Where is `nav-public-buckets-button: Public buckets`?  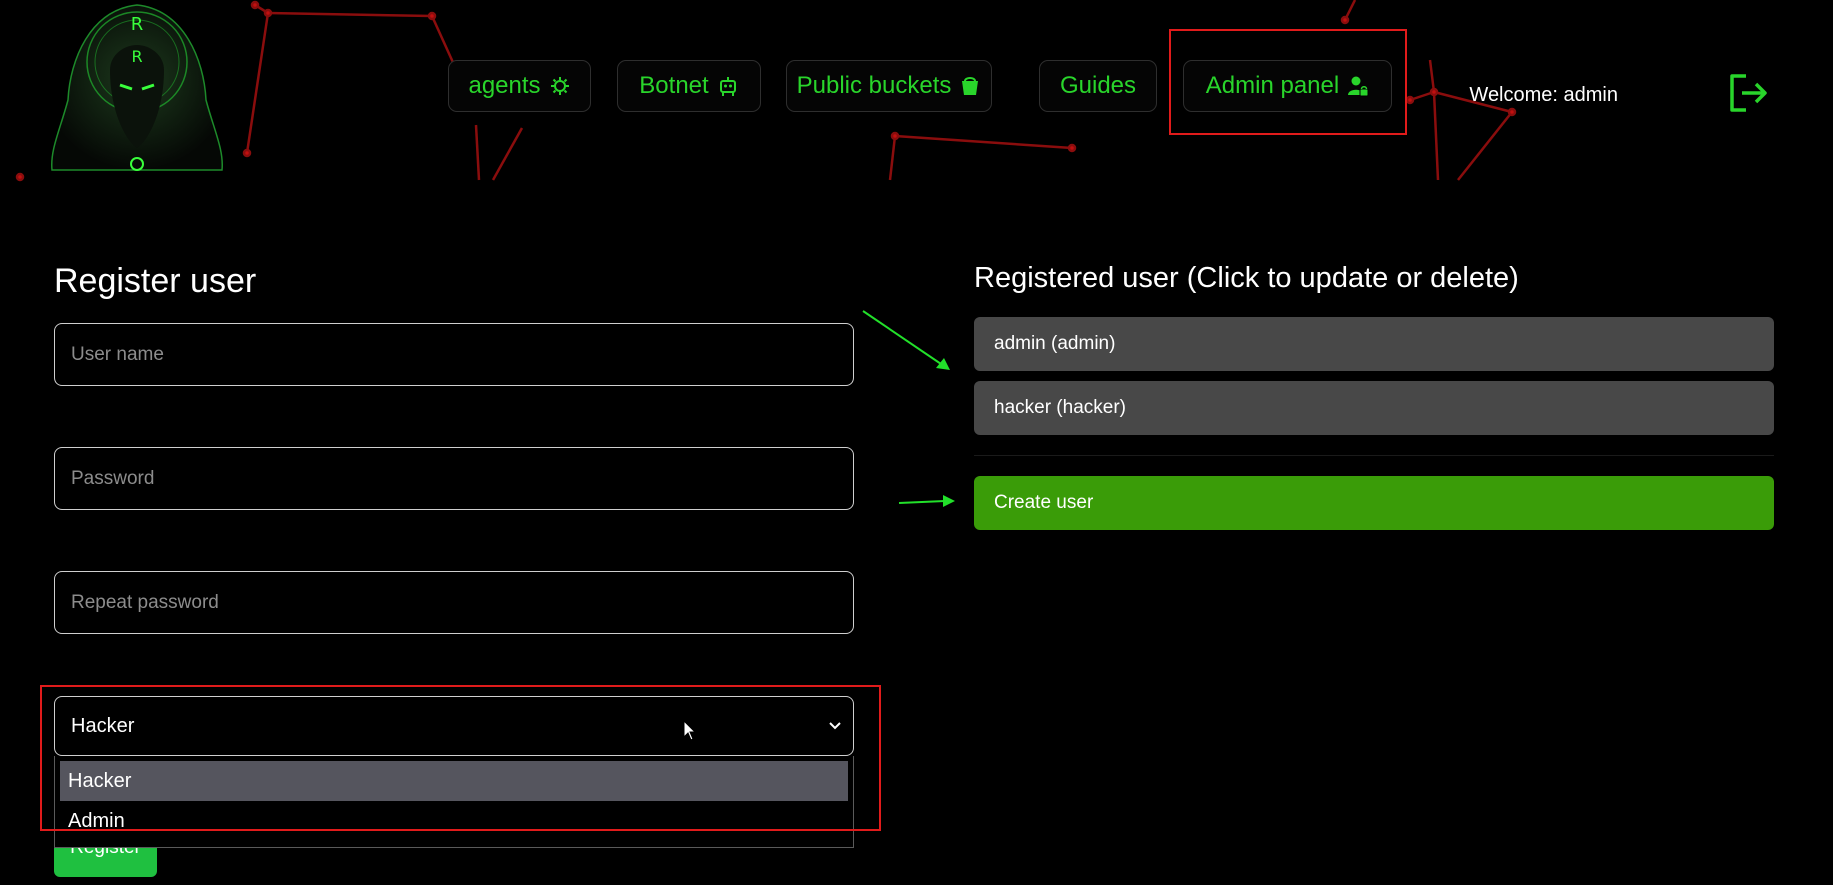
nav-public-buckets-button: Public buckets is located at coordinates (889, 86).